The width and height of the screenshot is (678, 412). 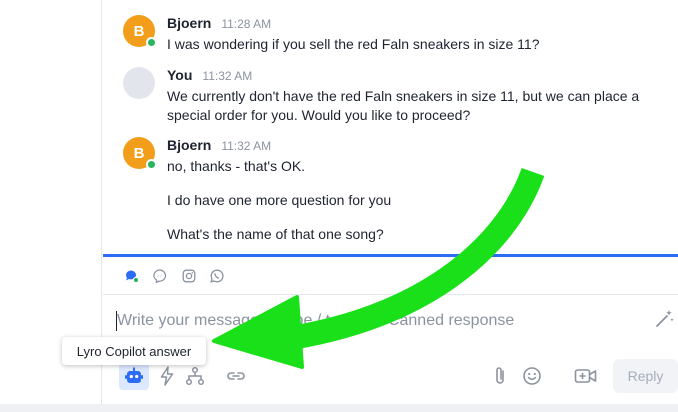 I want to click on video-call-button, so click(x=586, y=376).